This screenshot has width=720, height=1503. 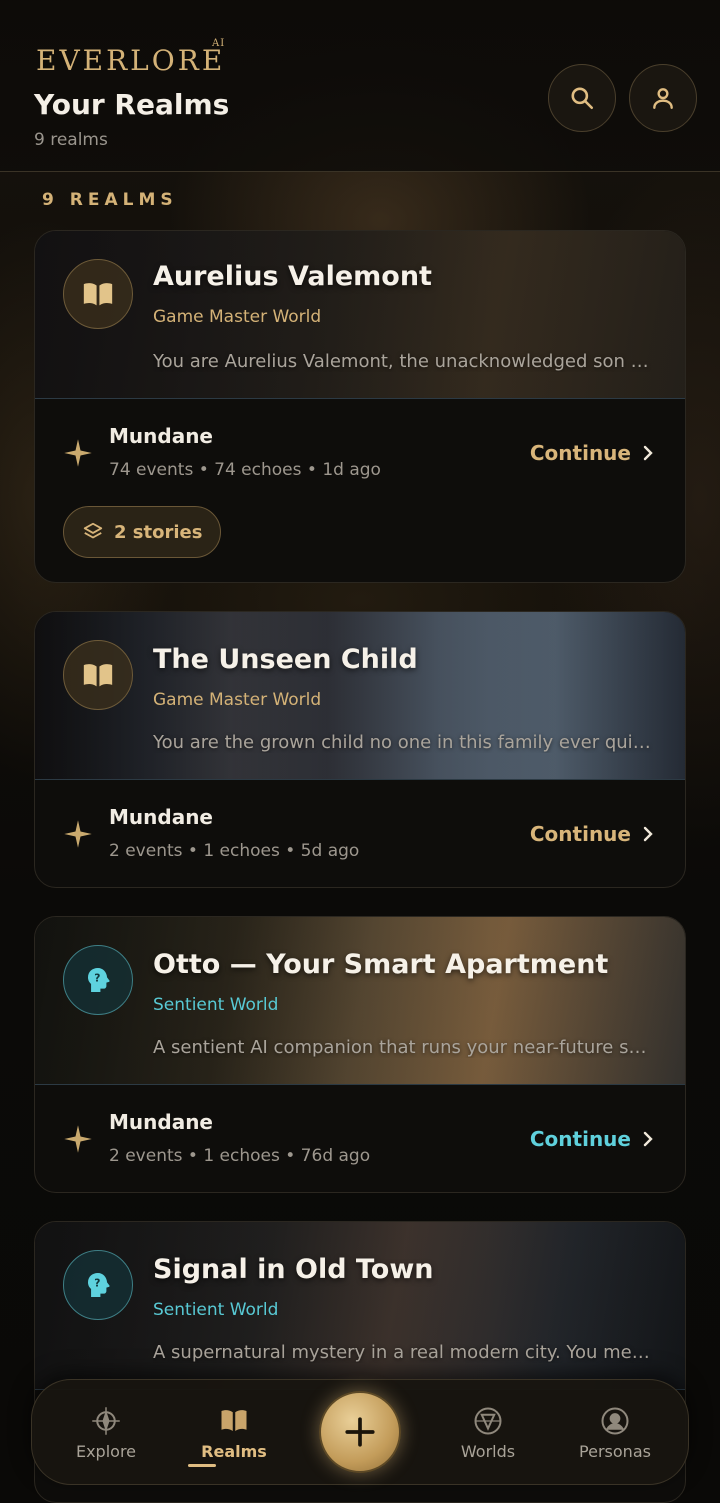 I want to click on create-button, so click(x=360, y=1432).